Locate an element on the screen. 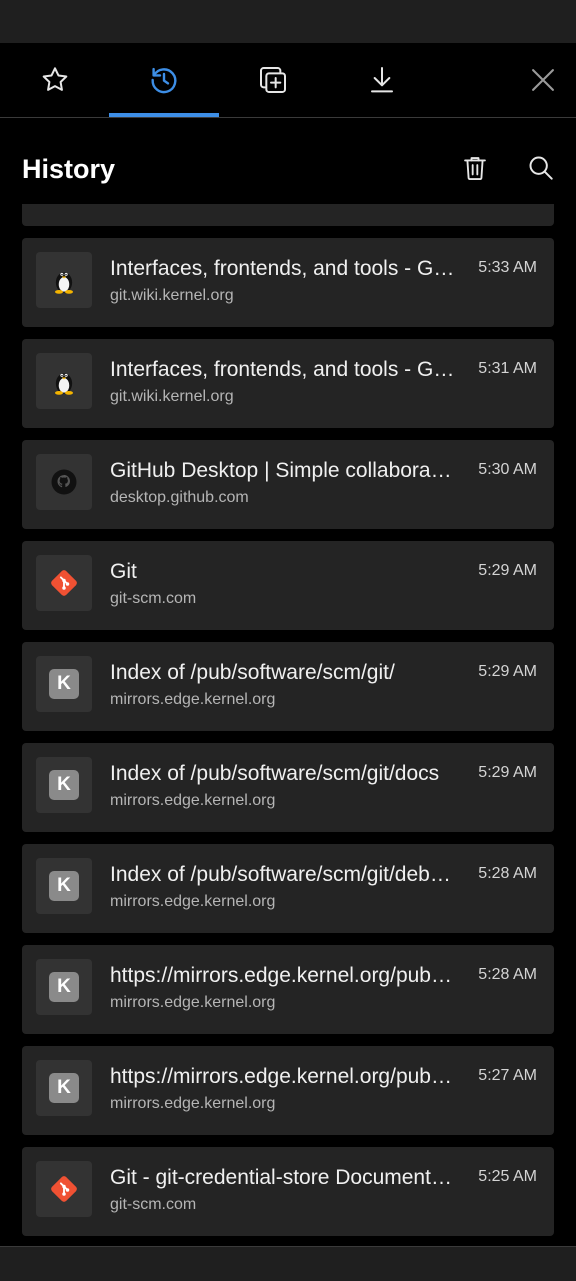 The image size is (576, 1281). star-icon is located at coordinates (55, 79).